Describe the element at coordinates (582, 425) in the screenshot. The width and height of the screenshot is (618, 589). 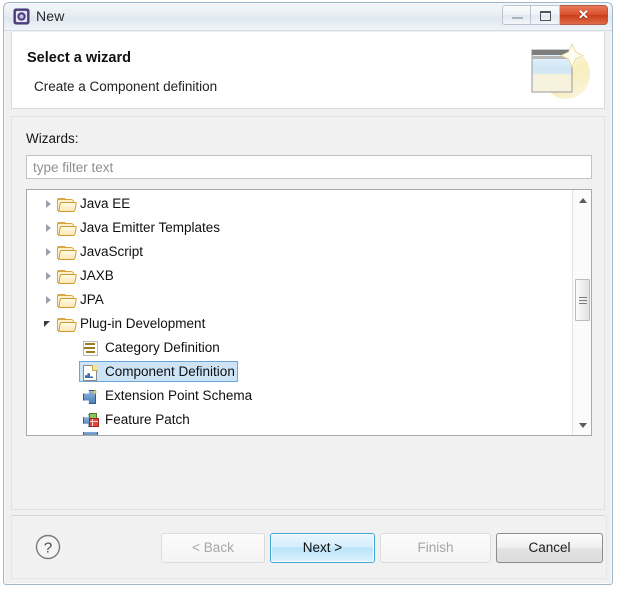
I see `scroll-down-arrow` at that location.